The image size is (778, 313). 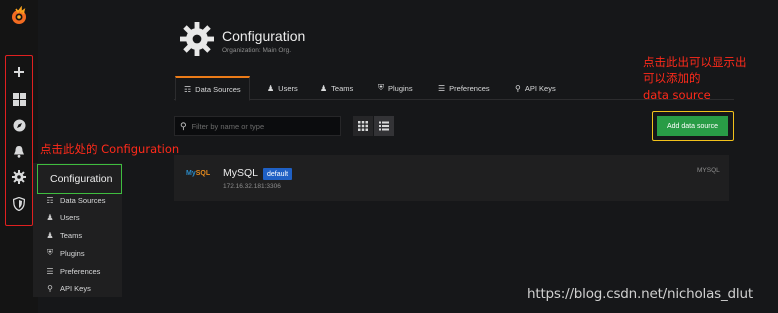 What do you see at coordinates (65, 253) in the screenshot?
I see `submenu-item-plugins: ⛨ Plugins` at bounding box center [65, 253].